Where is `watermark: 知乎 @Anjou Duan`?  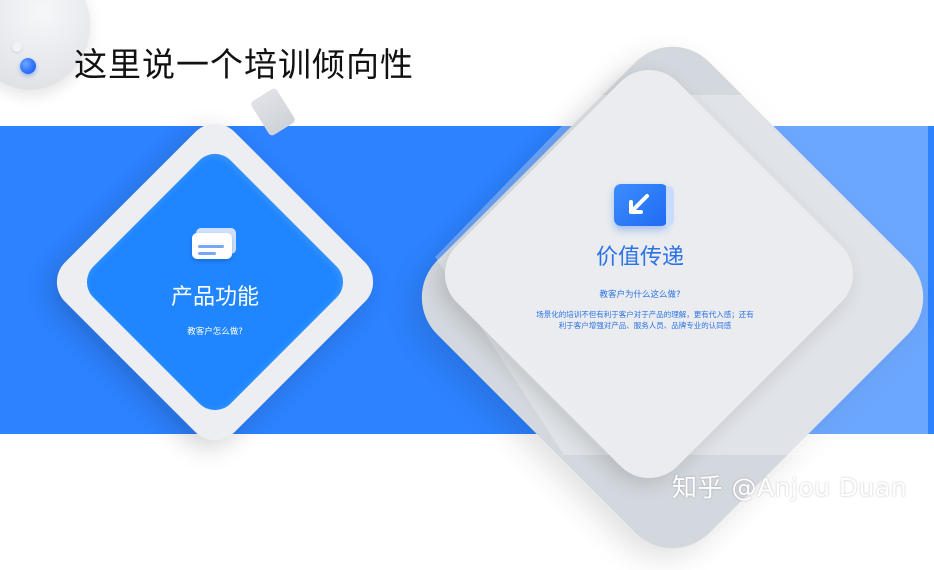 watermark: 知乎 @Anjou Duan is located at coordinates (790, 487).